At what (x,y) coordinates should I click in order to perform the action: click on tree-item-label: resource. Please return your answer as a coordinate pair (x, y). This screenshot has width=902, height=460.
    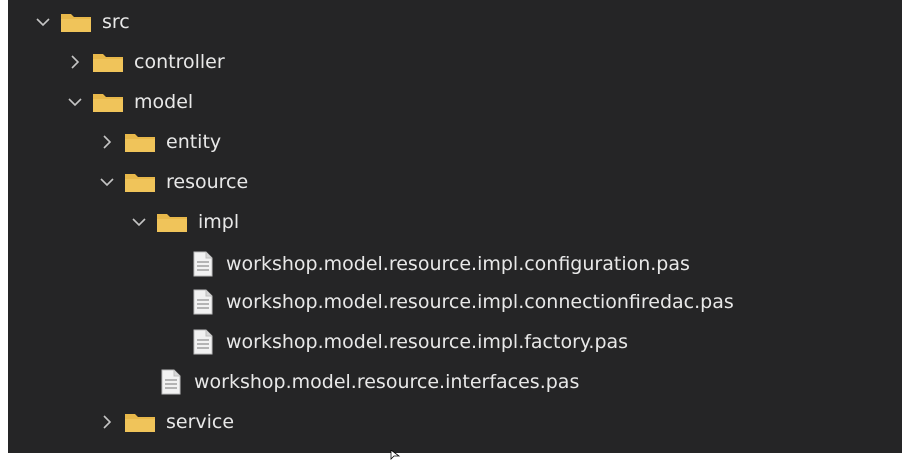
    Looking at the image, I should click on (207, 182).